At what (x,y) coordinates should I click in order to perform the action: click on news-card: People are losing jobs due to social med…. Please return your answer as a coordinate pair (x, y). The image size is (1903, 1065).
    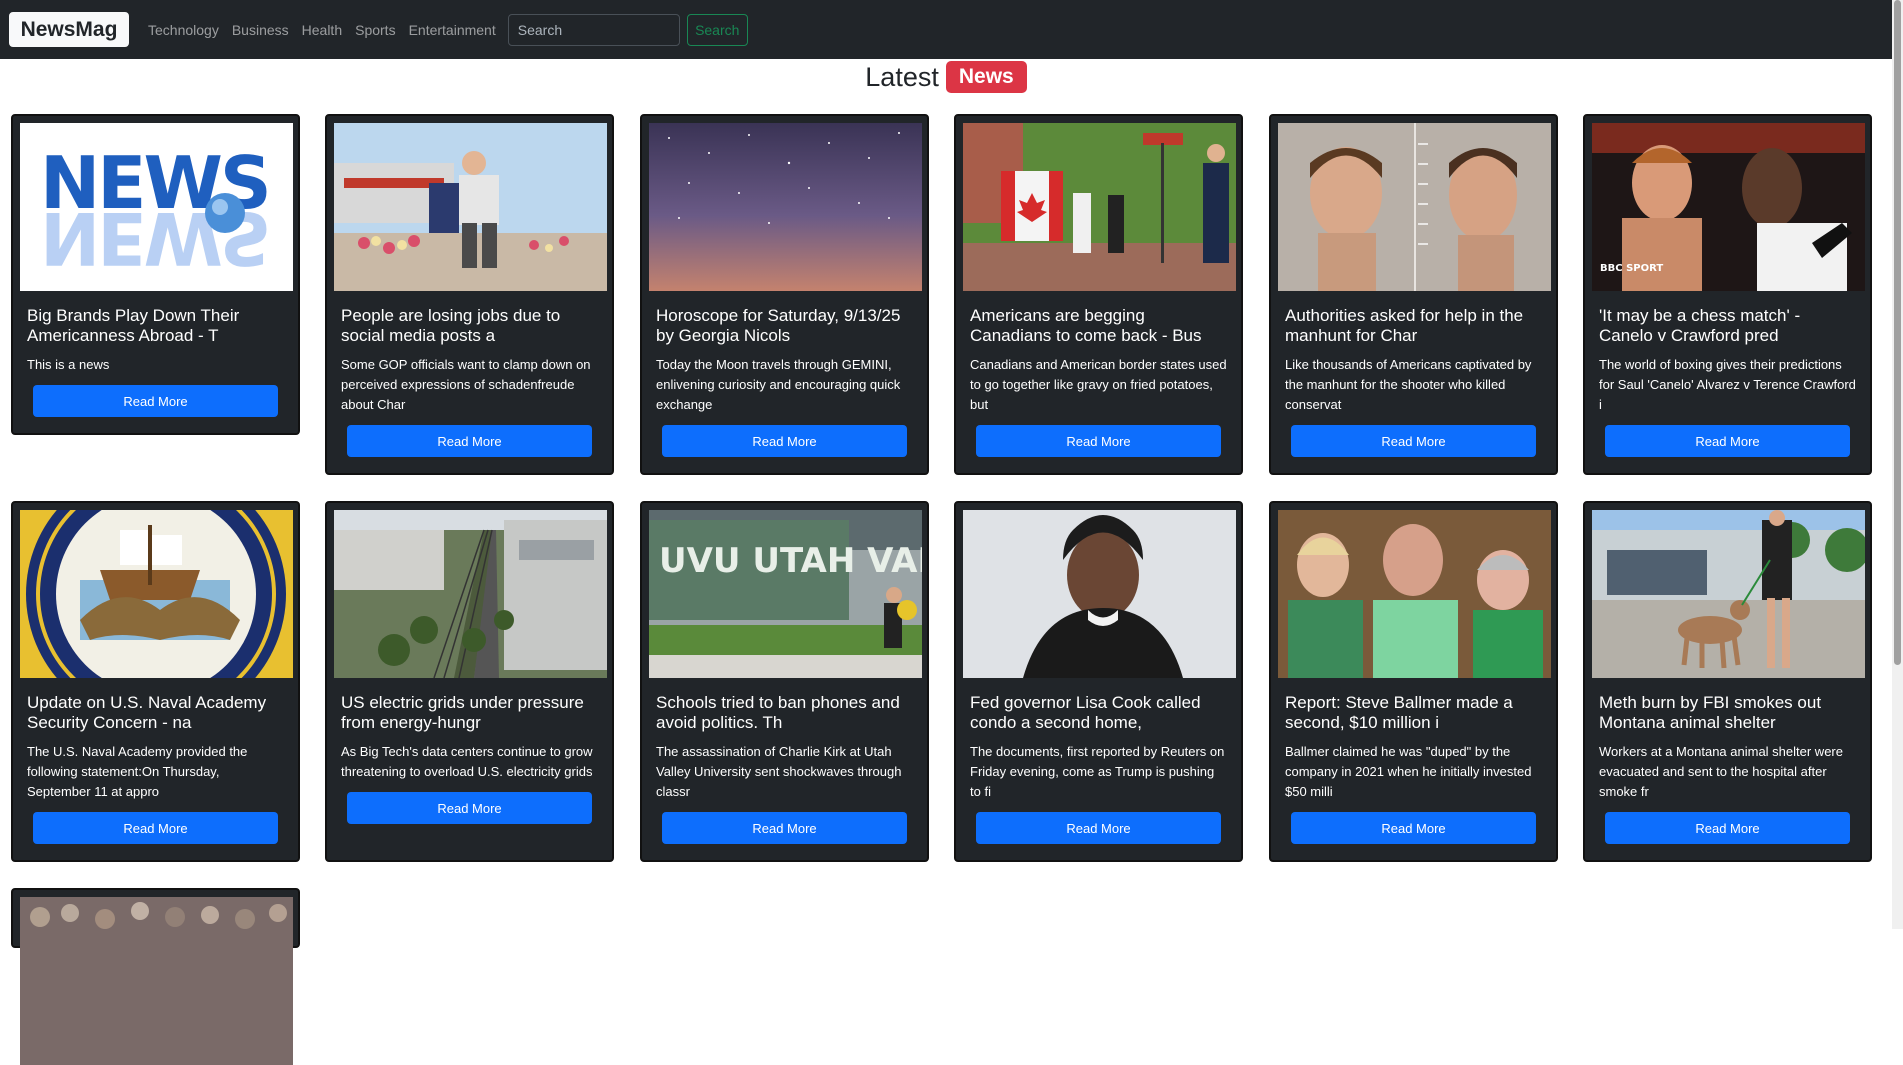
    Looking at the image, I should click on (469, 294).